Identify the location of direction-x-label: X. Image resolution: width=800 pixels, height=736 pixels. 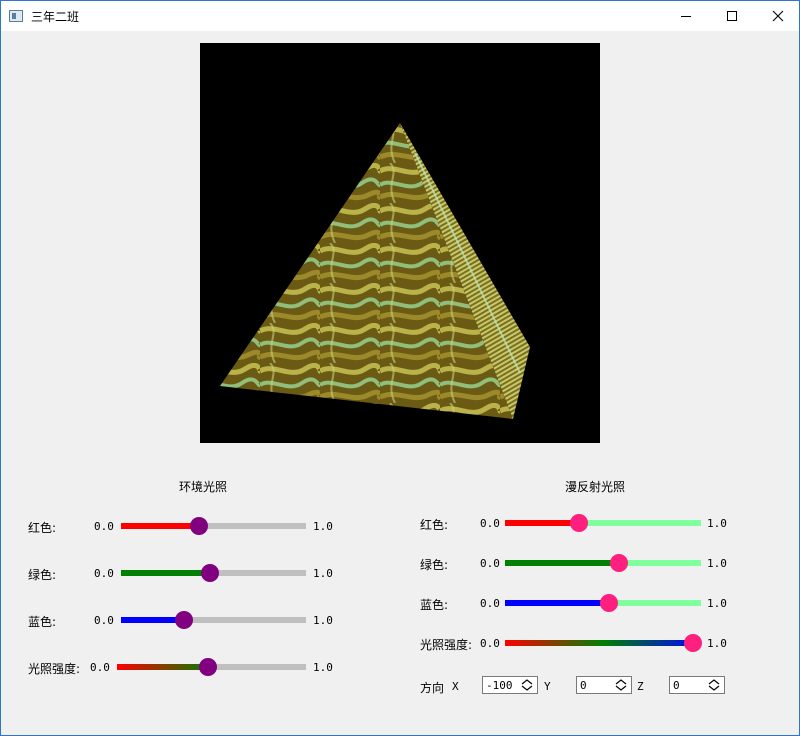
(455, 686).